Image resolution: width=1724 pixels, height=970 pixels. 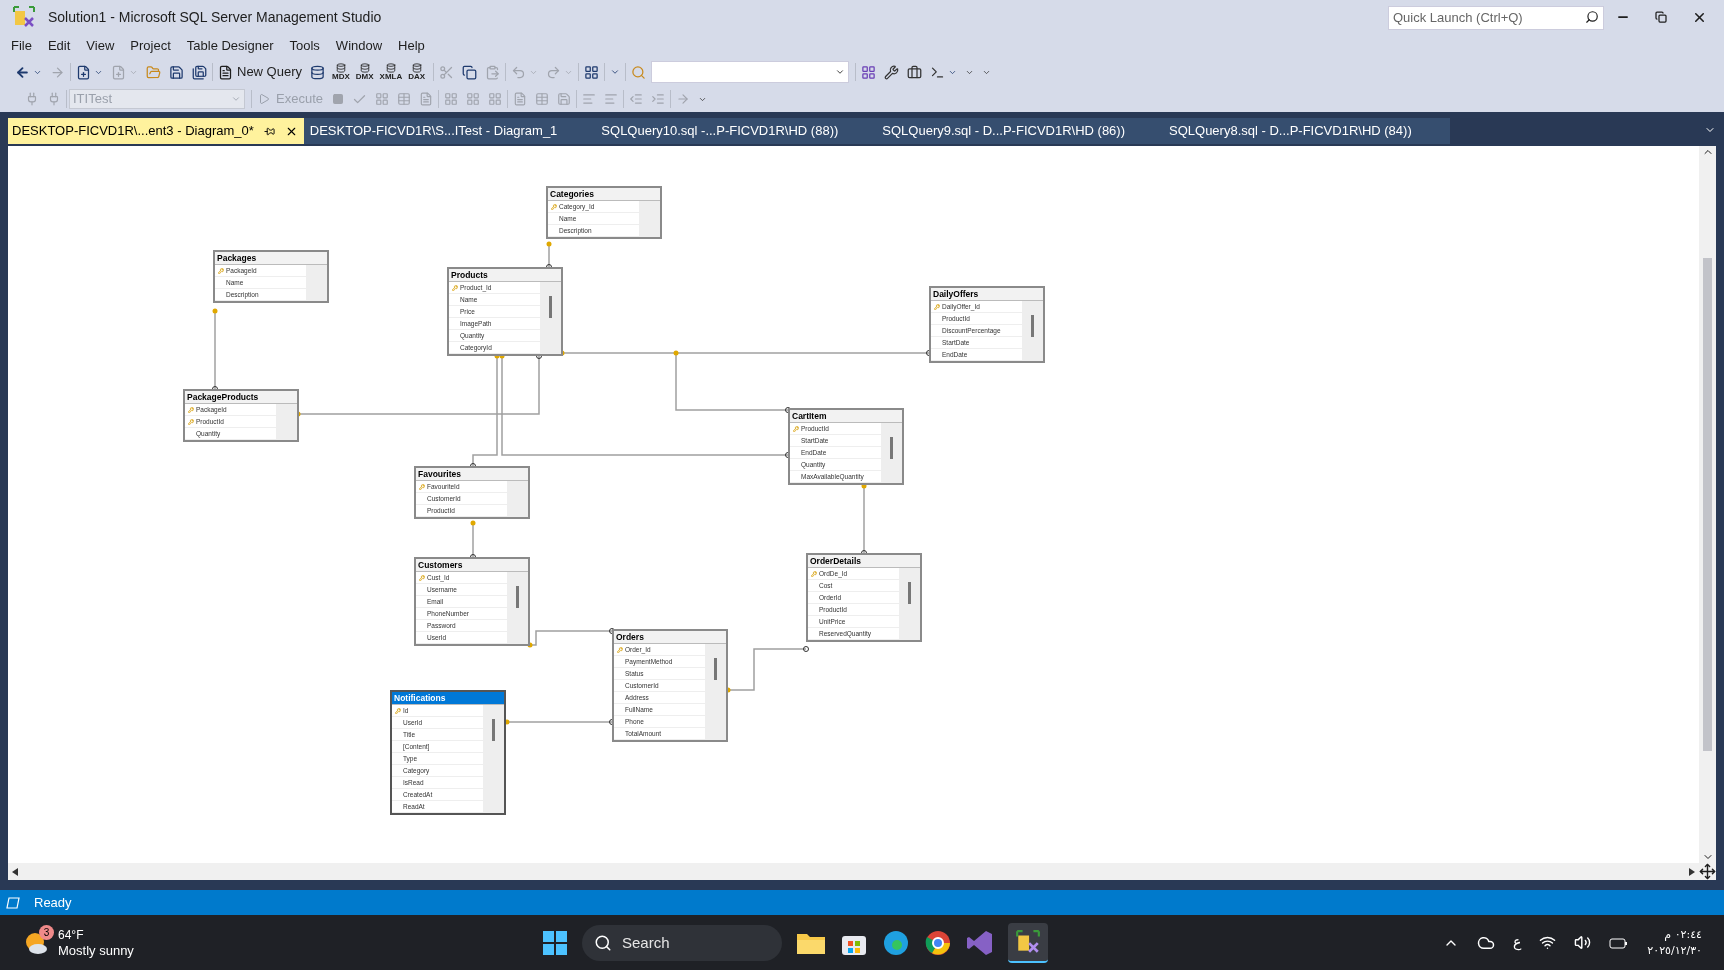 I want to click on new-query-button: New Query, so click(x=260, y=72).